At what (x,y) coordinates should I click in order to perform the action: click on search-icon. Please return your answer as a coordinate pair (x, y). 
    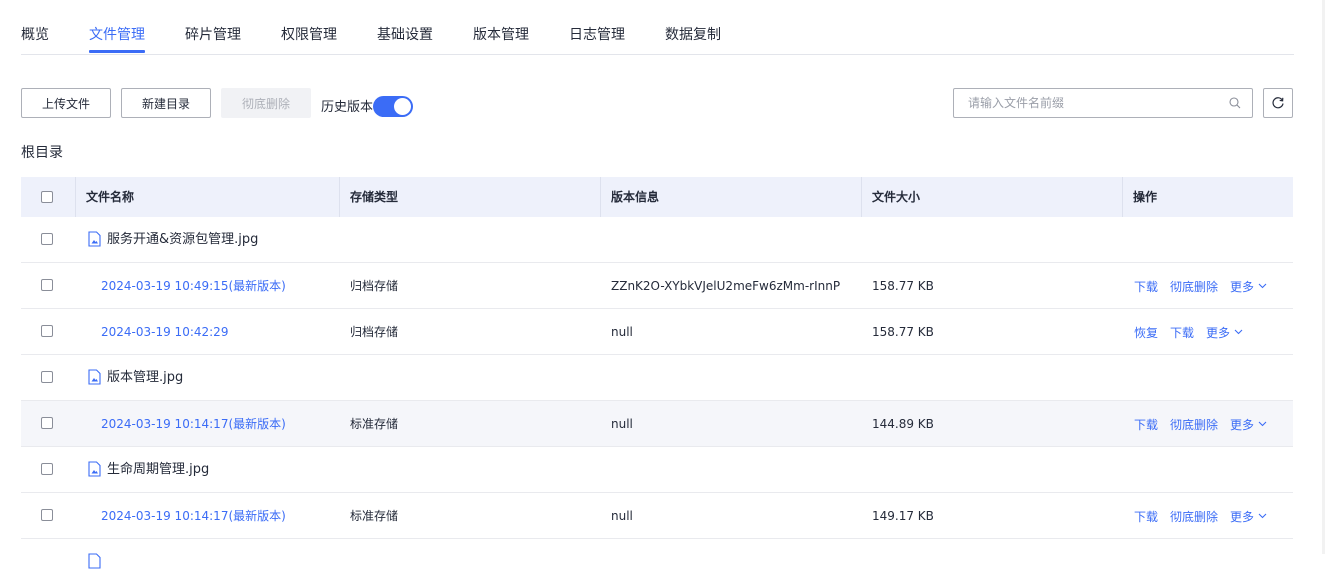
    Looking at the image, I should click on (1235, 103).